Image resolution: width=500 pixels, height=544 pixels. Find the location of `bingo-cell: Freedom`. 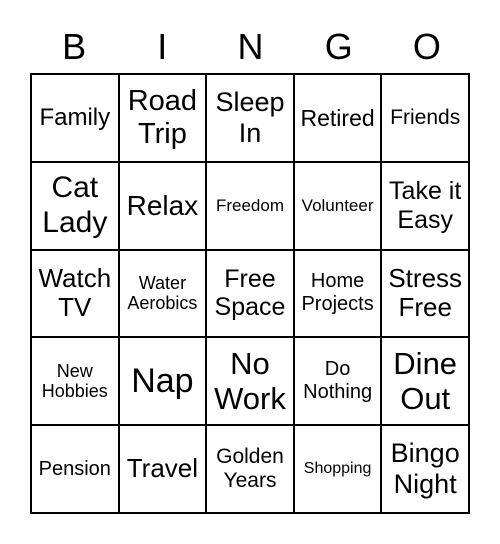

bingo-cell: Freedom is located at coordinates (250, 205).